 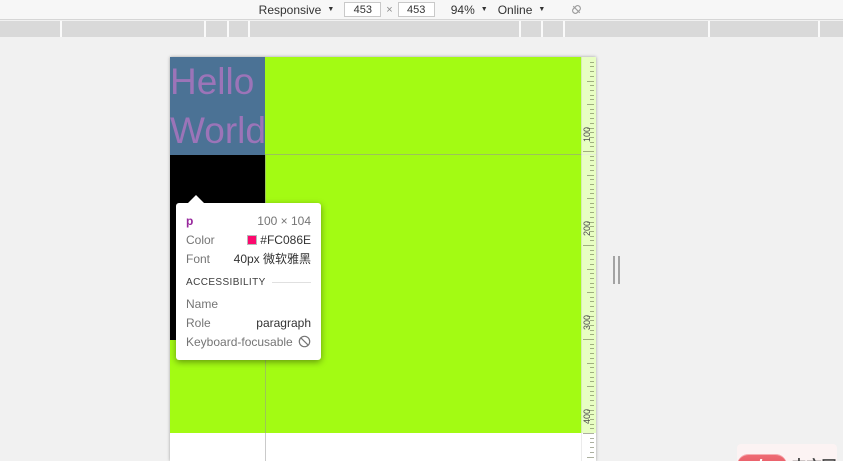 What do you see at coordinates (515, 9) in the screenshot?
I see `network-throttle-value: Online` at bounding box center [515, 9].